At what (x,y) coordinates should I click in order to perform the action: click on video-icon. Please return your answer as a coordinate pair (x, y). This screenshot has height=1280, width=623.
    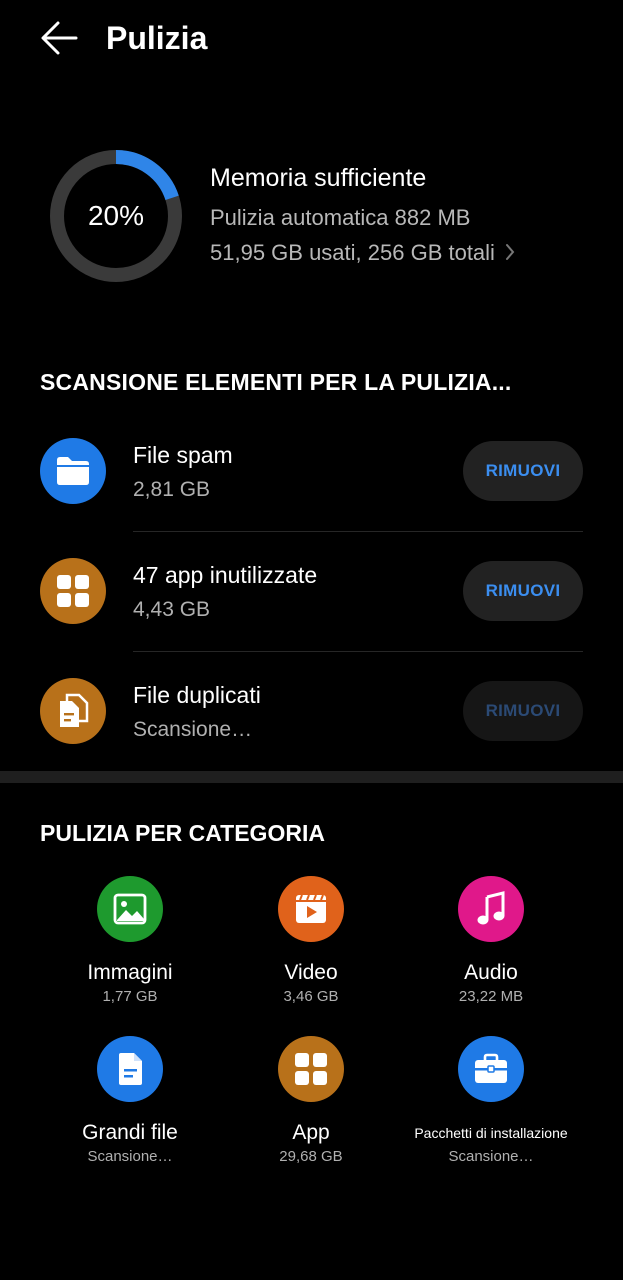
    Looking at the image, I should click on (311, 909).